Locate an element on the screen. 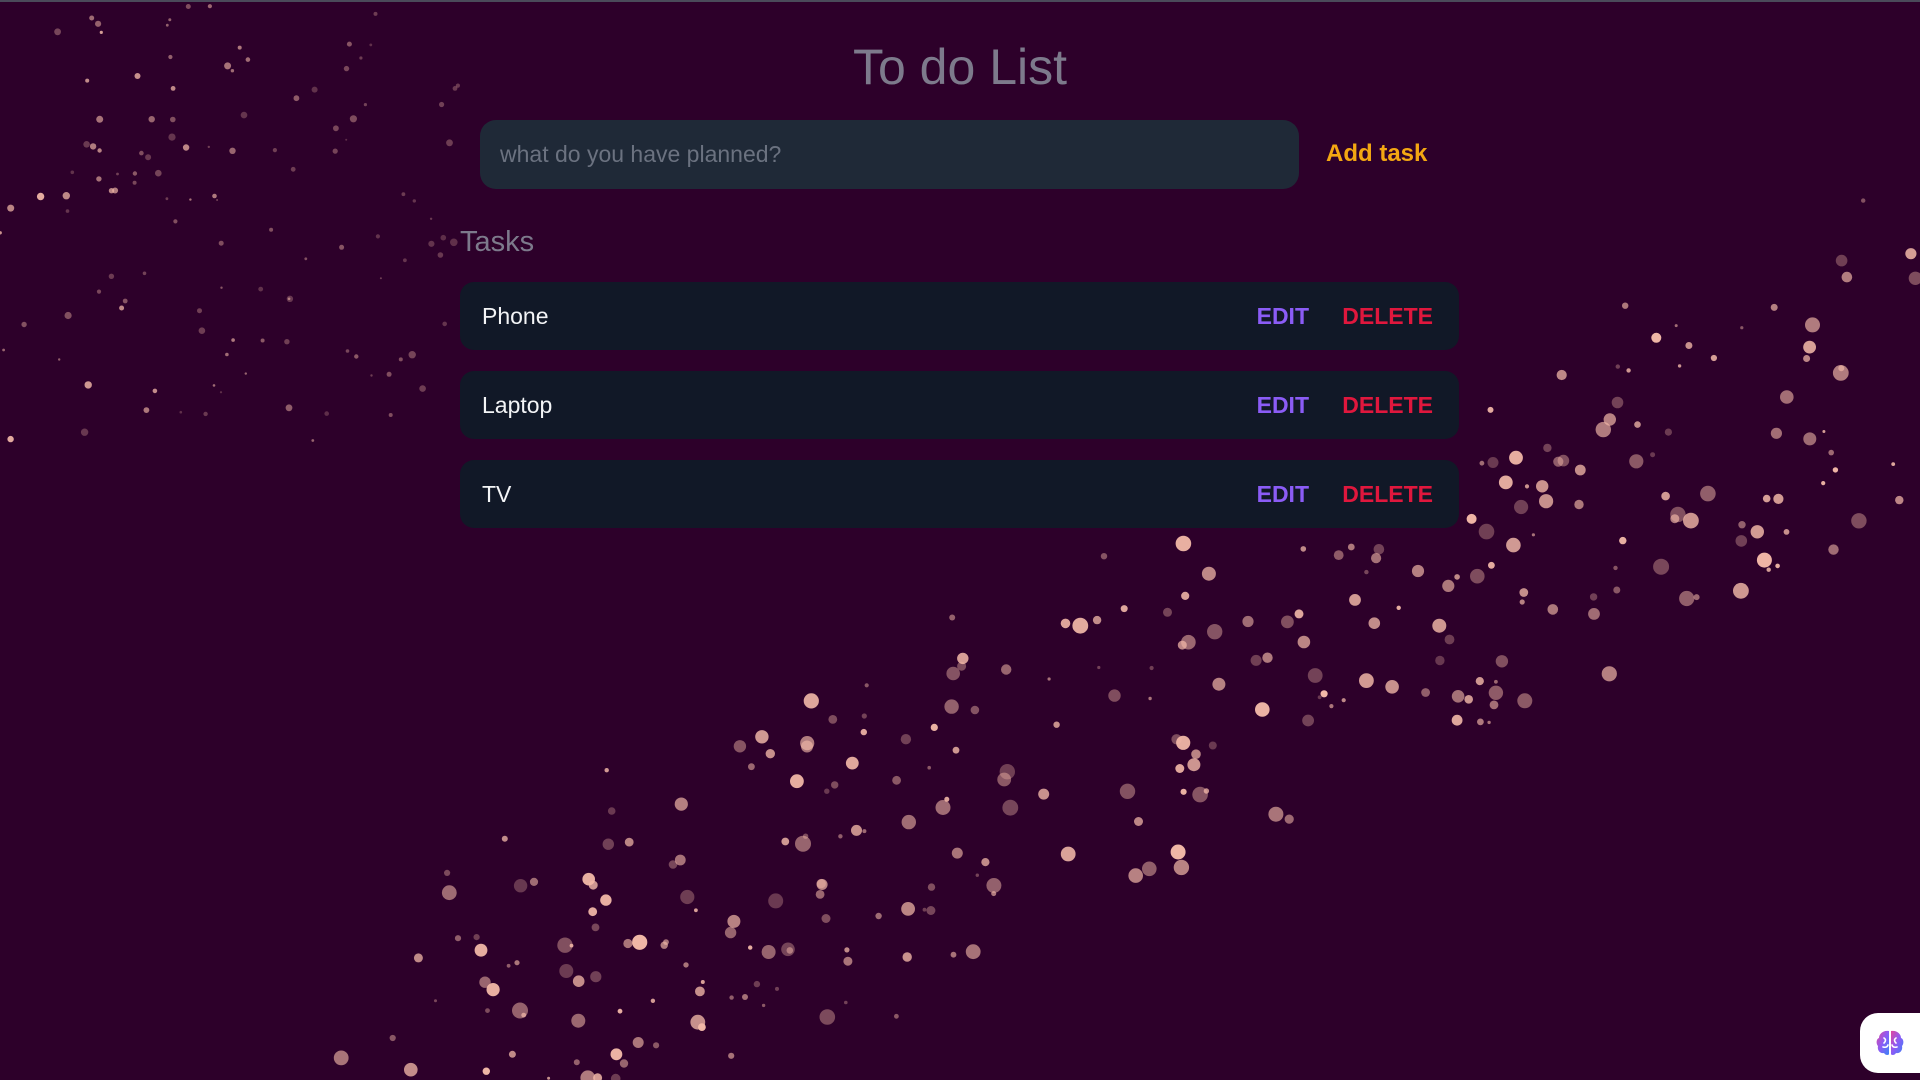 Image resolution: width=1920 pixels, height=1080 pixels. task-input is located at coordinates (889, 154).